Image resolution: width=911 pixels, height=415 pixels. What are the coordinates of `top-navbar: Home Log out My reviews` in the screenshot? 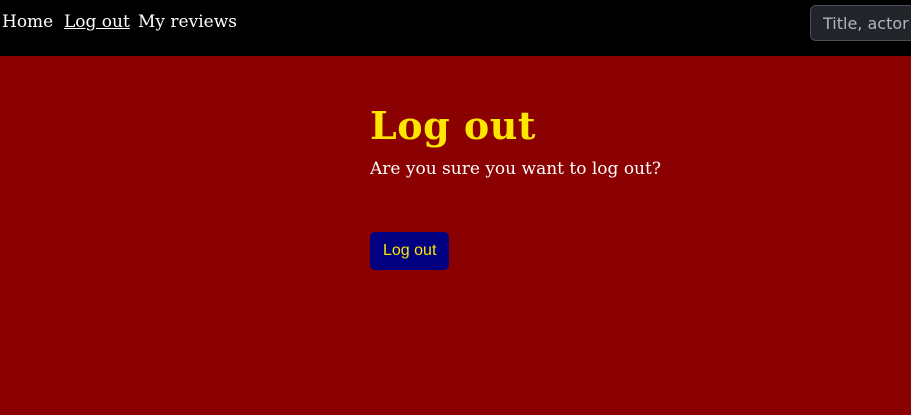 It's located at (455, 28).